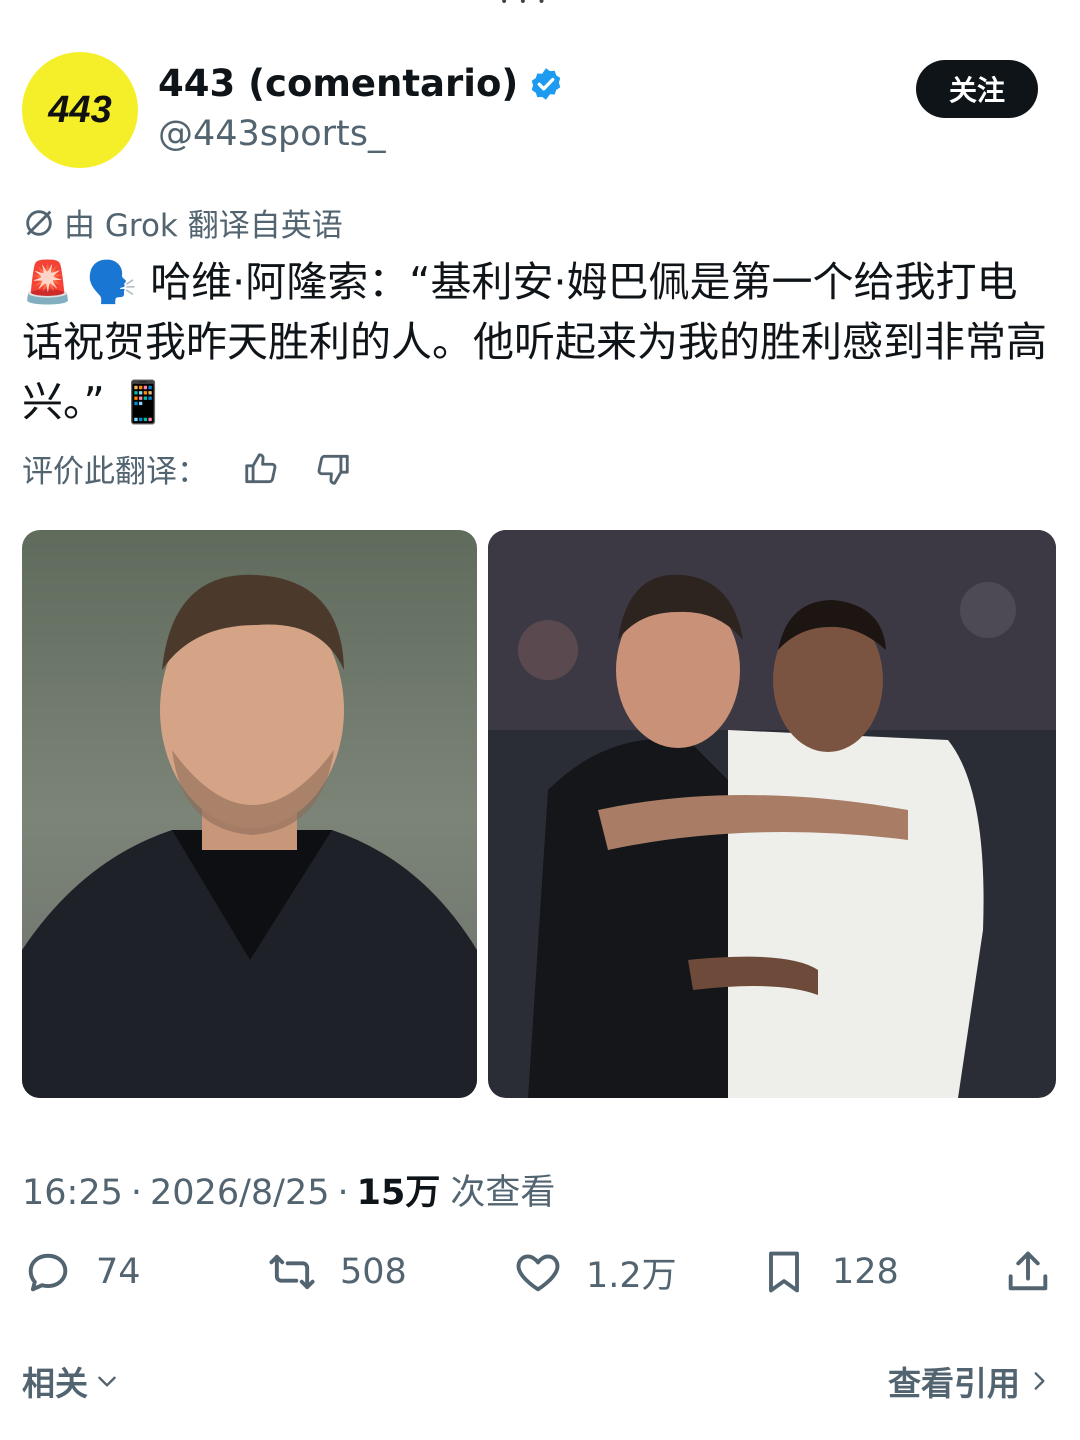 The height and width of the screenshot is (1440, 1080). Describe the element at coordinates (784, 1272) in the screenshot. I see `bookmark-icon` at that location.